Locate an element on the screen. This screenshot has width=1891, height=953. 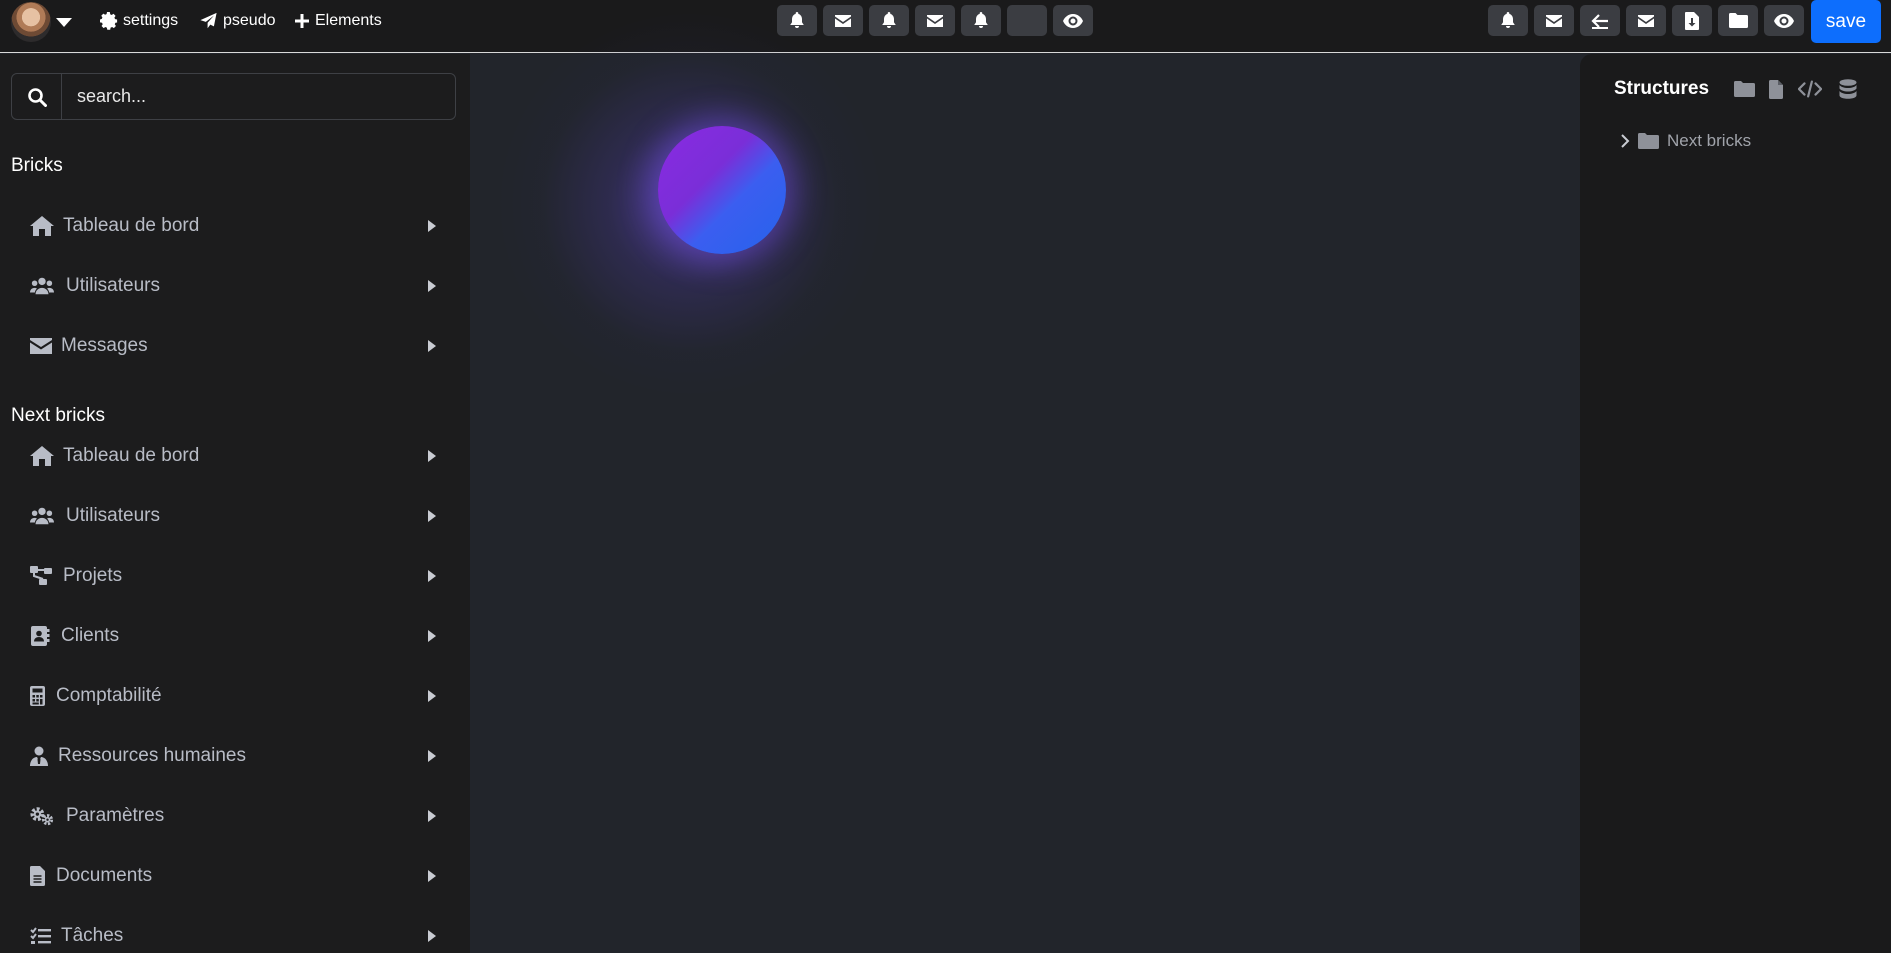
center-eye-button is located at coordinates (1073, 20).